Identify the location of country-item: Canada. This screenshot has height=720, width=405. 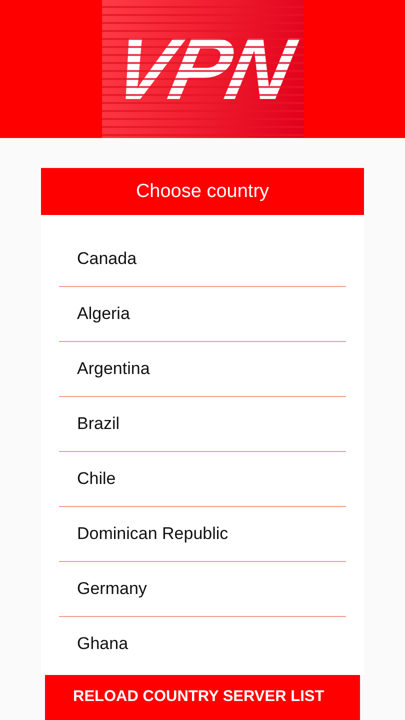
(202, 259).